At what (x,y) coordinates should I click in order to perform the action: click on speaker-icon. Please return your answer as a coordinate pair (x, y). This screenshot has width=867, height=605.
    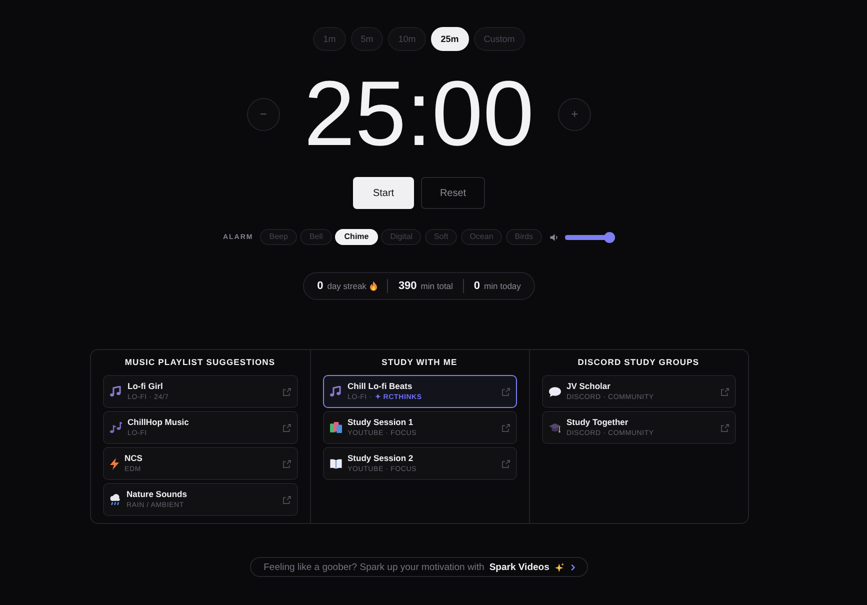
    Looking at the image, I should click on (554, 237).